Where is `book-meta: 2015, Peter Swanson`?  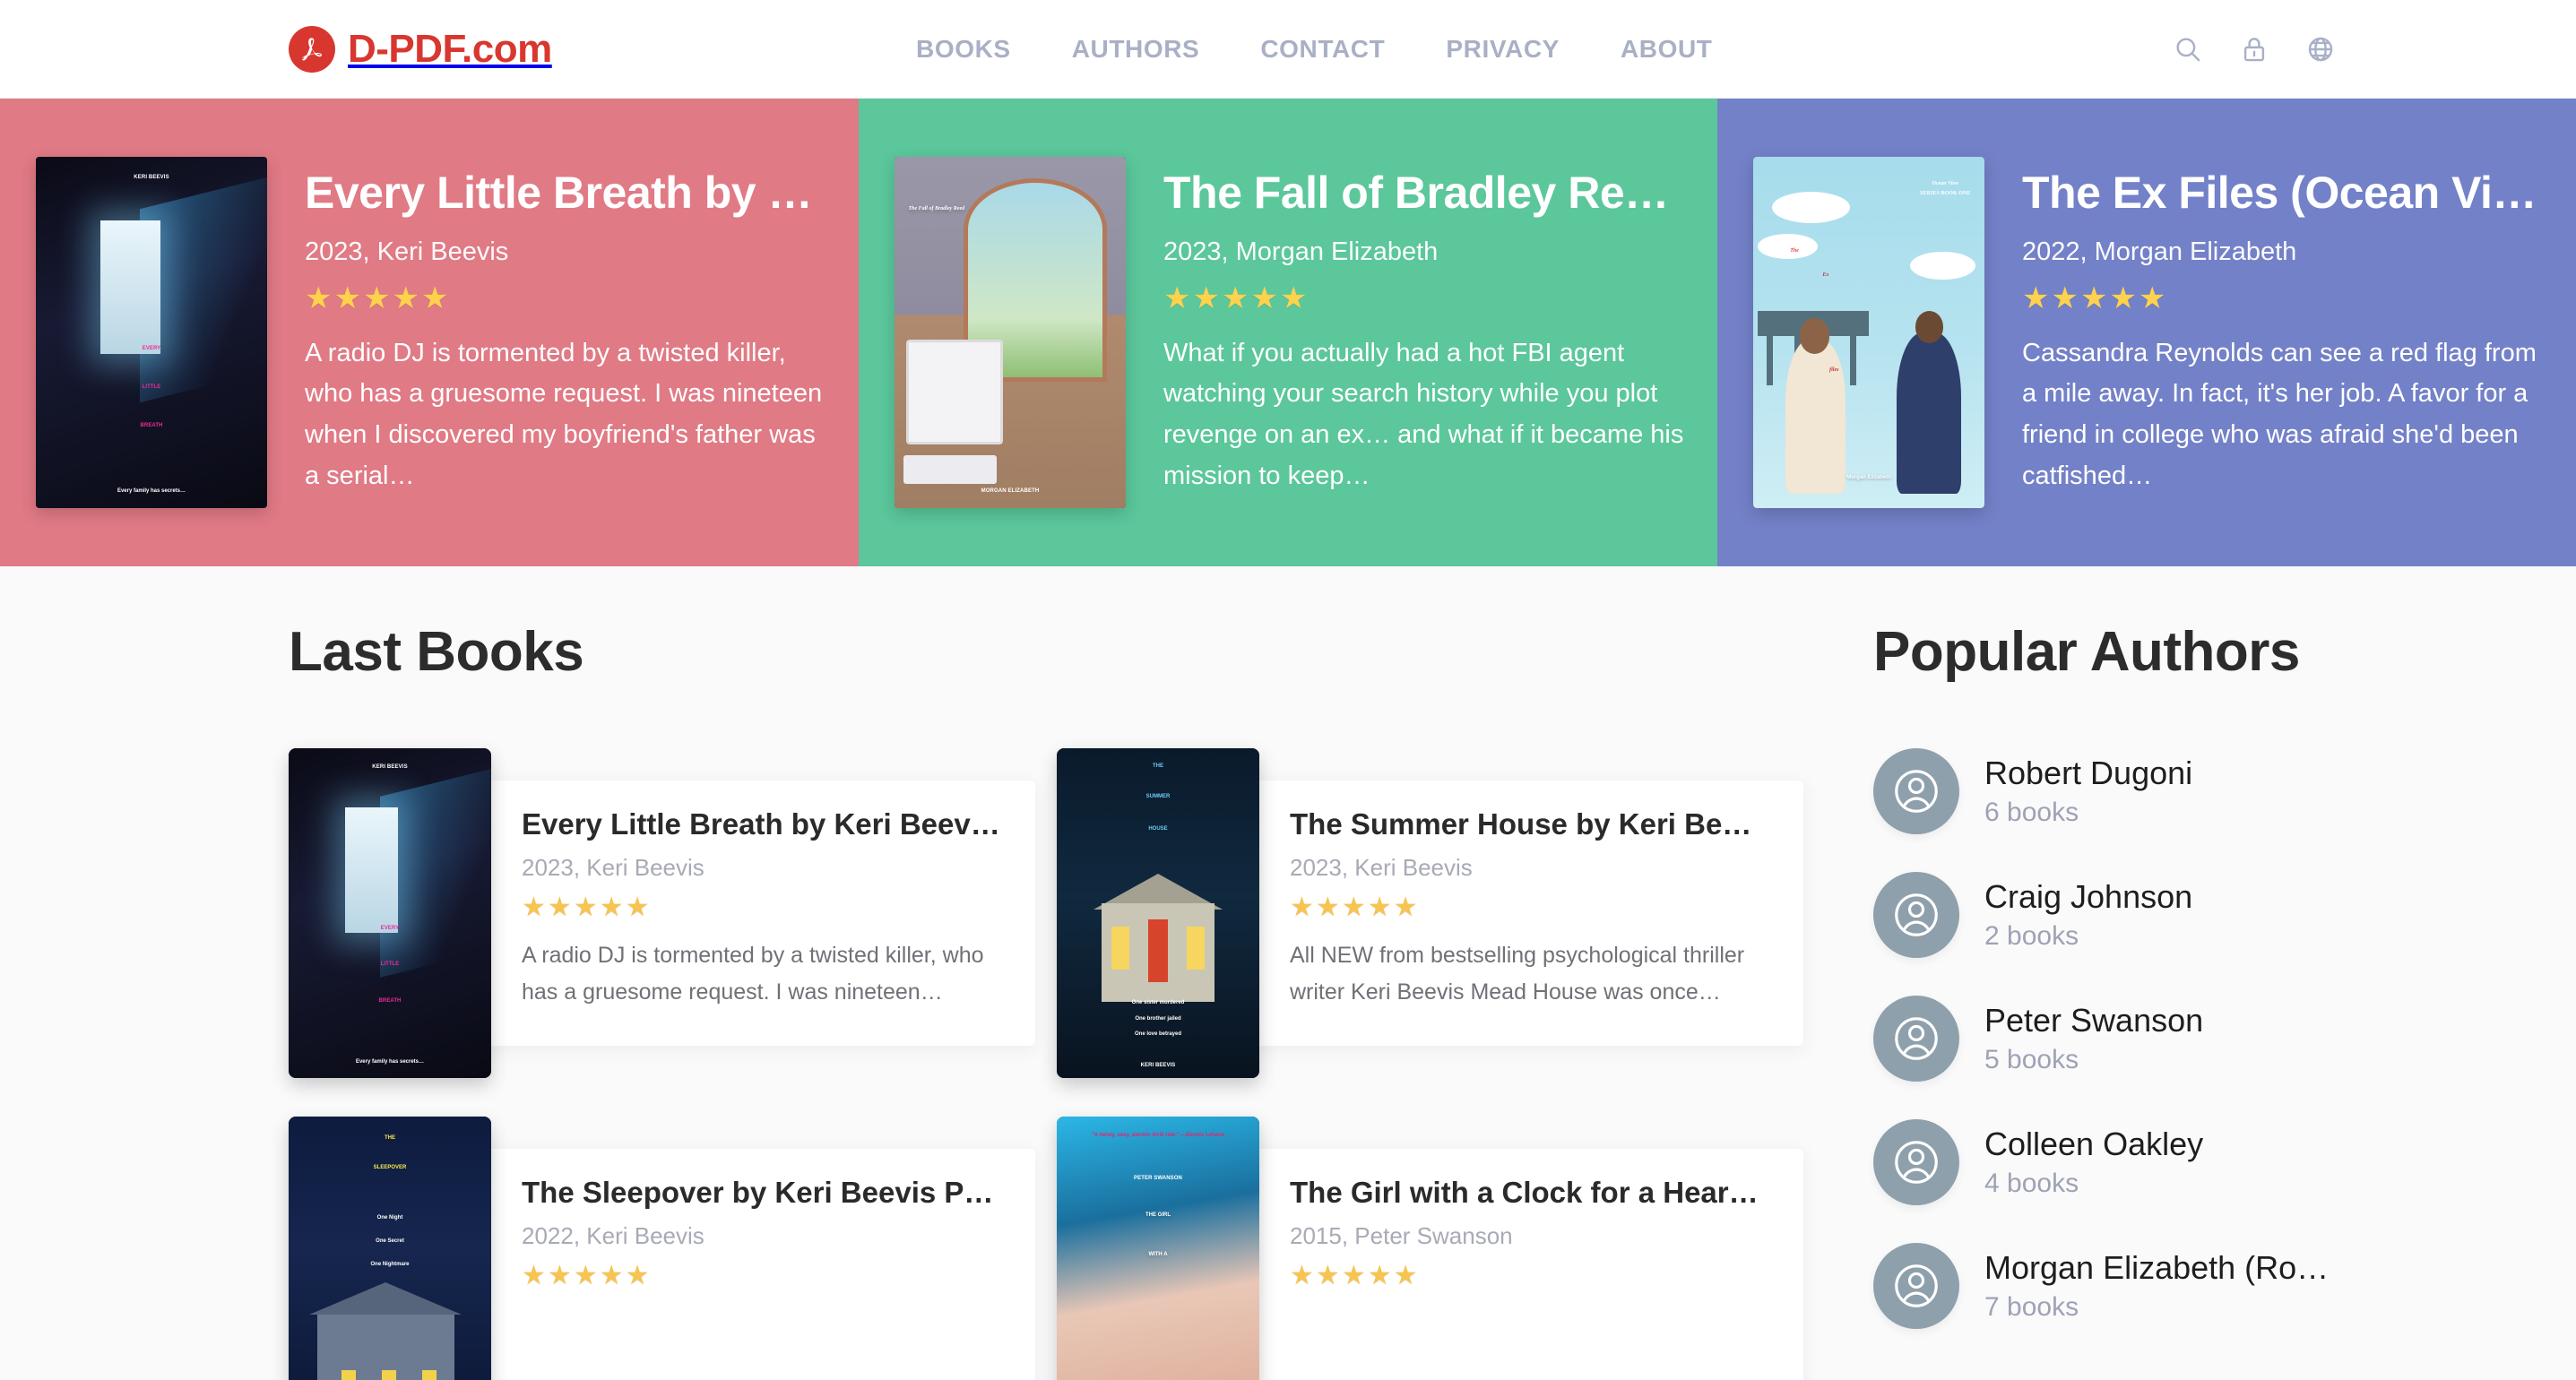 book-meta: 2015, Peter Swanson is located at coordinates (1401, 1235).